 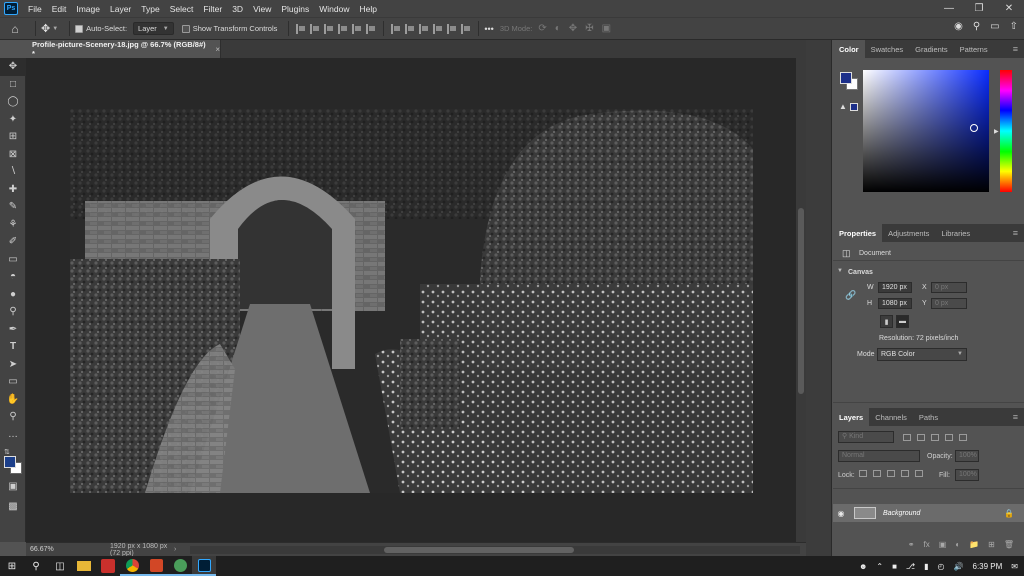 What do you see at coordinates (13, 120) in the screenshot?
I see `quick-select-tool-icon: ✦` at bounding box center [13, 120].